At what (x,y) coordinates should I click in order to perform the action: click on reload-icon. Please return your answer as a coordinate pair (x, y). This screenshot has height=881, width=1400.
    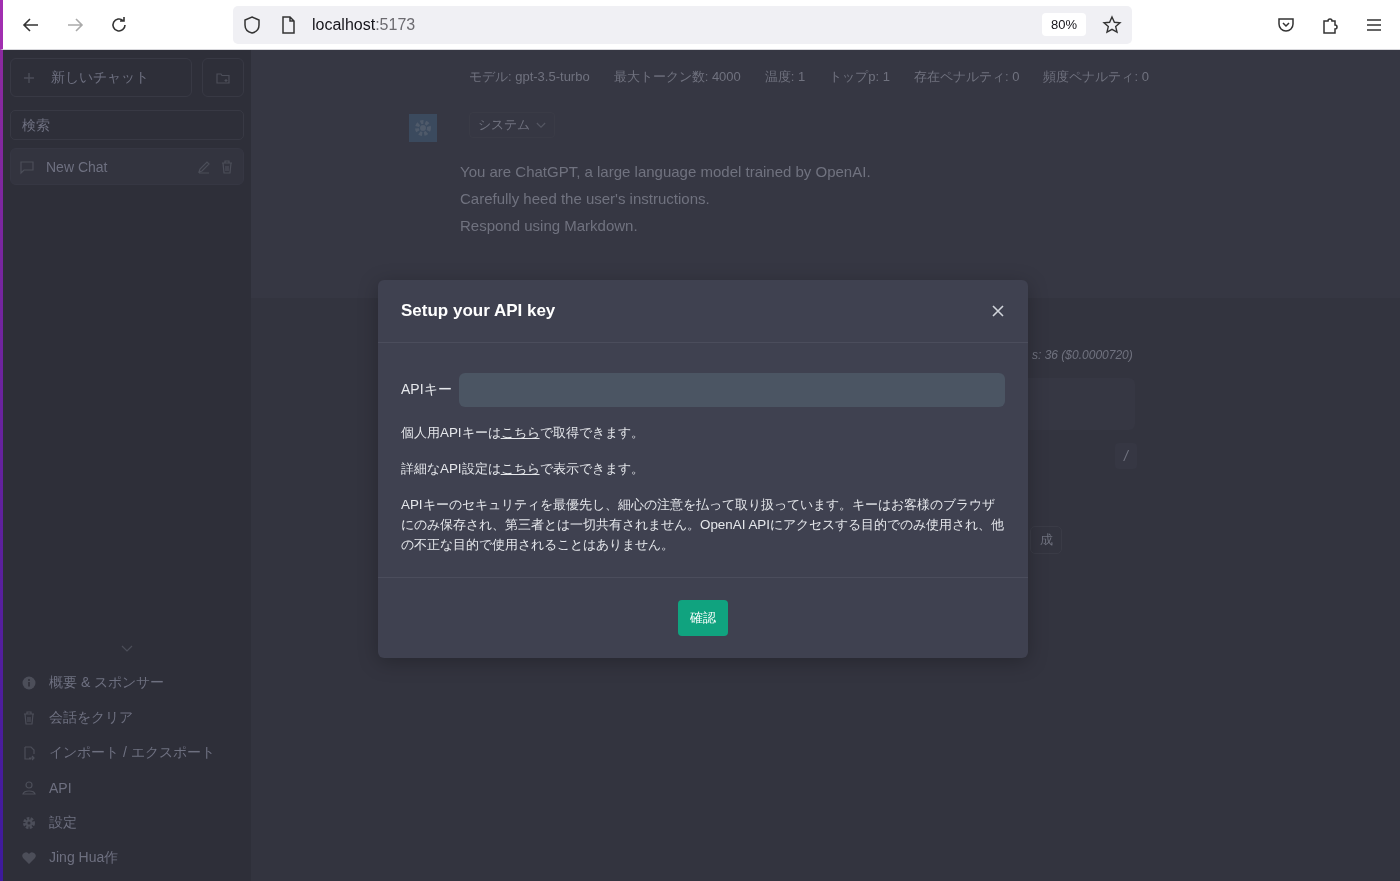
    Looking at the image, I should click on (119, 24).